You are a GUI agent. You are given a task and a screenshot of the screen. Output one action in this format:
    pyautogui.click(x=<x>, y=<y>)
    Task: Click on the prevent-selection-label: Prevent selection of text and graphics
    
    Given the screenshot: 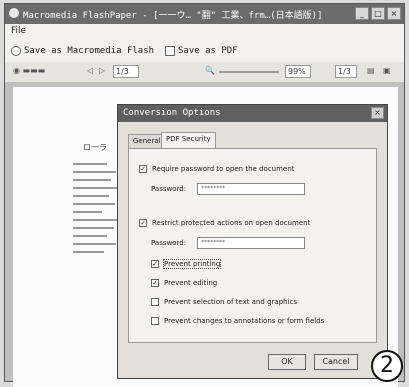 What is the action you would take?
    pyautogui.click(x=231, y=302)
    